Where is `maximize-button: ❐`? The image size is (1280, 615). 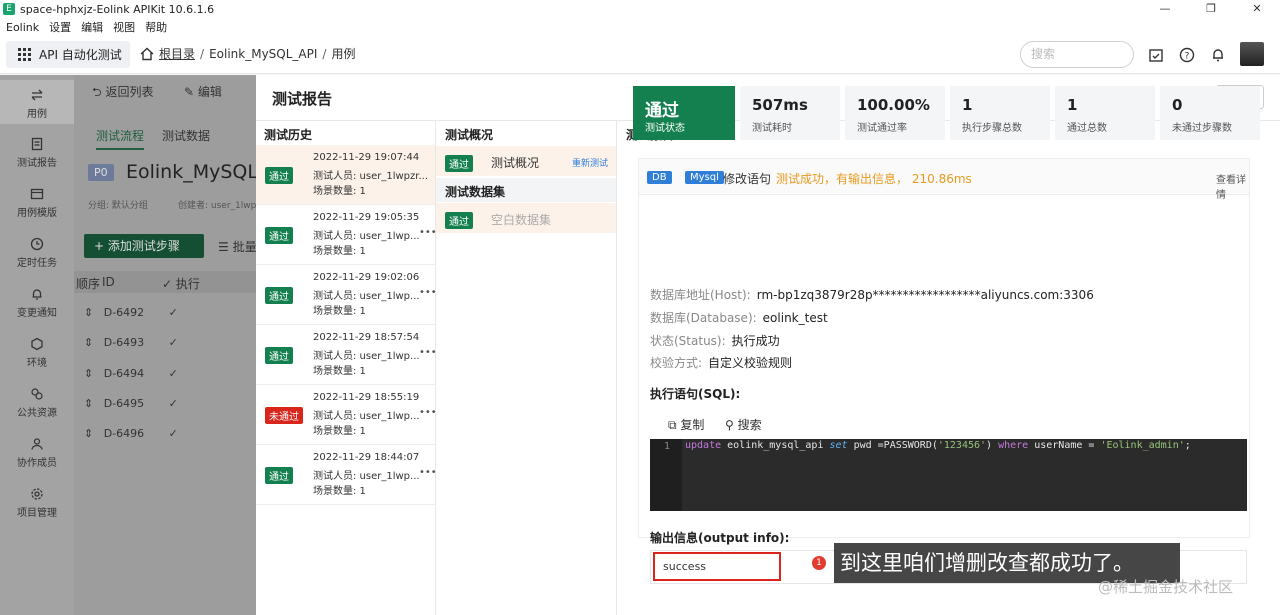
maximize-button: ❐ is located at coordinates (1211, 9).